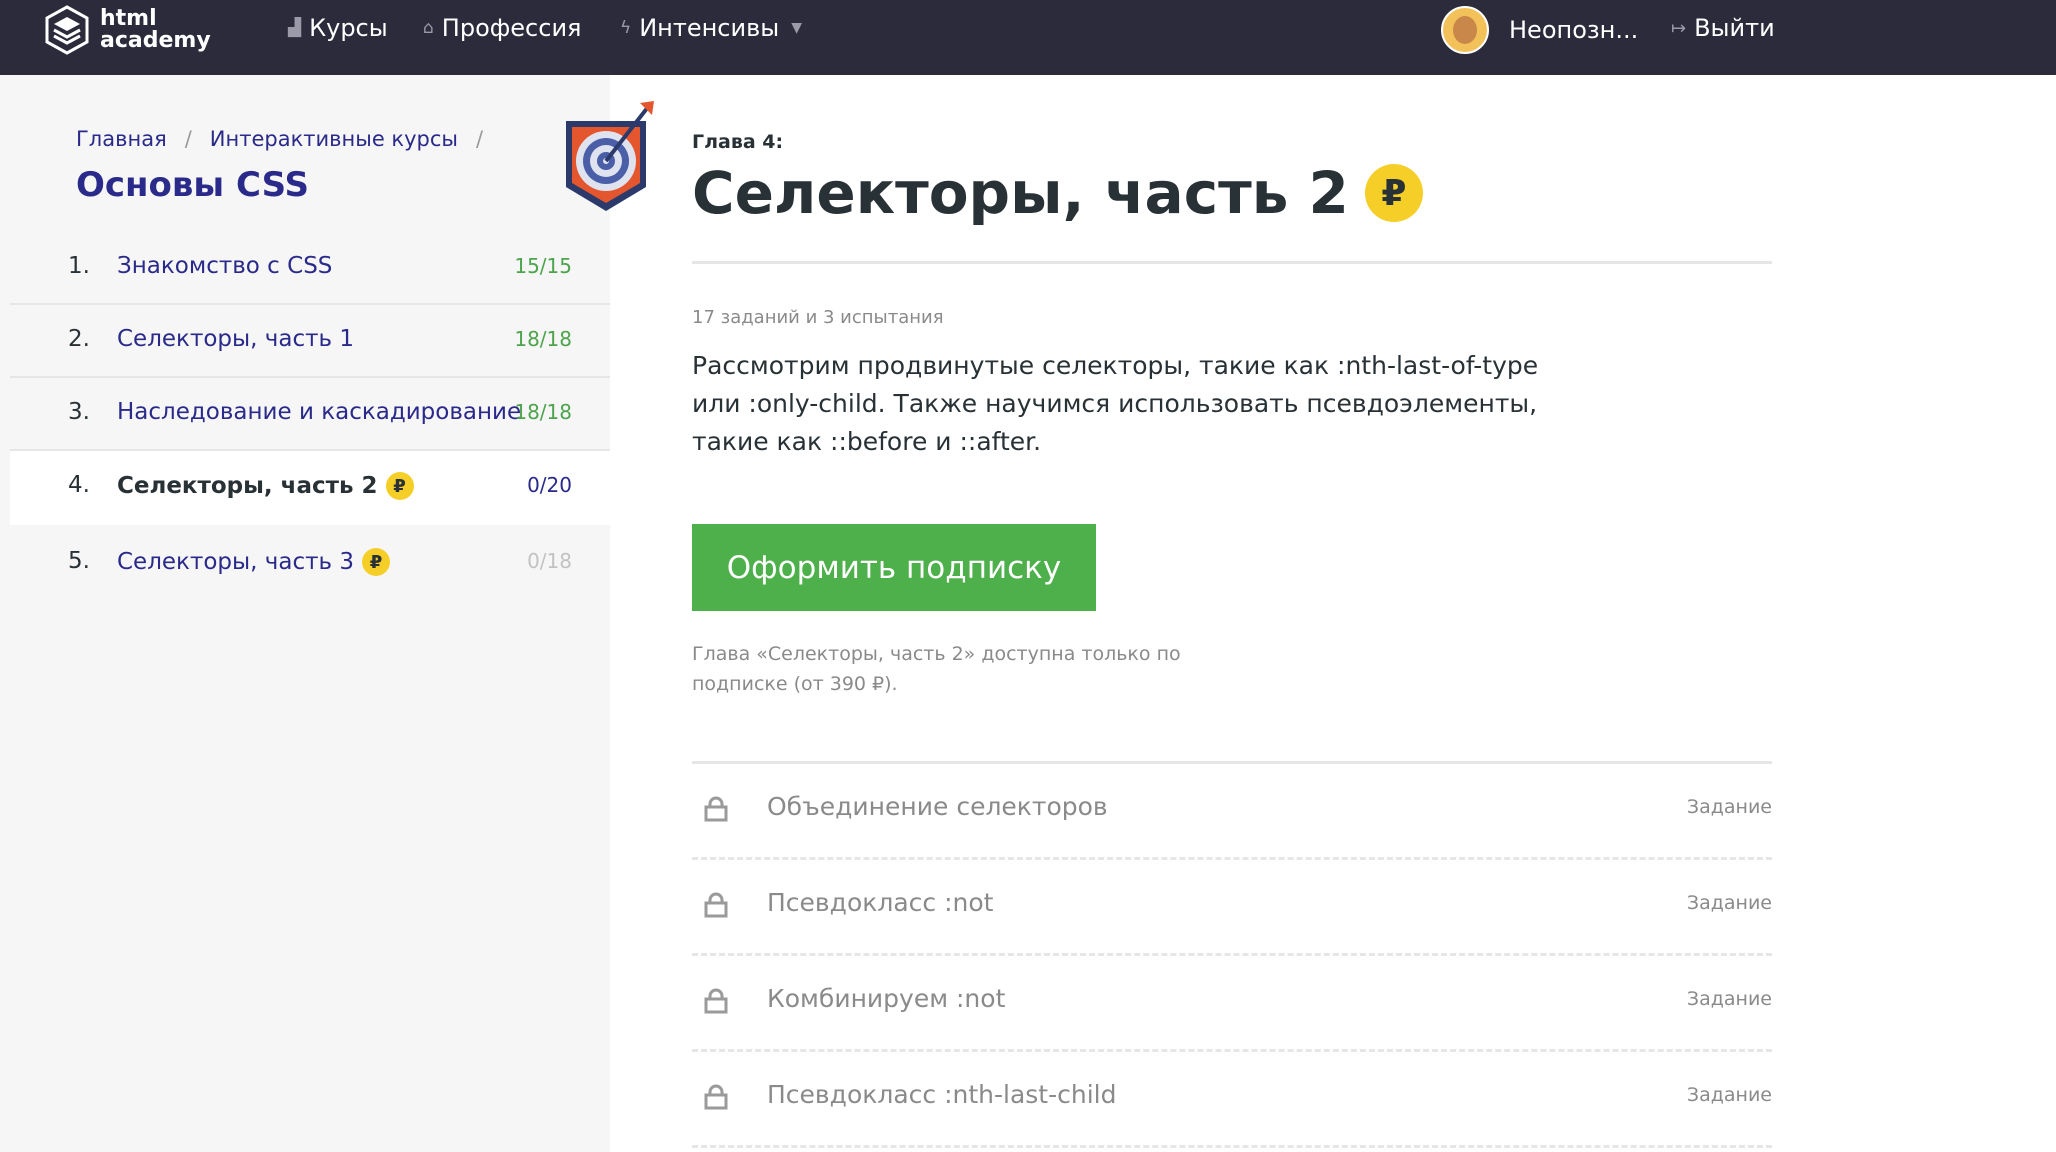  I want to click on logout-icon: ↦, so click(1679, 28).